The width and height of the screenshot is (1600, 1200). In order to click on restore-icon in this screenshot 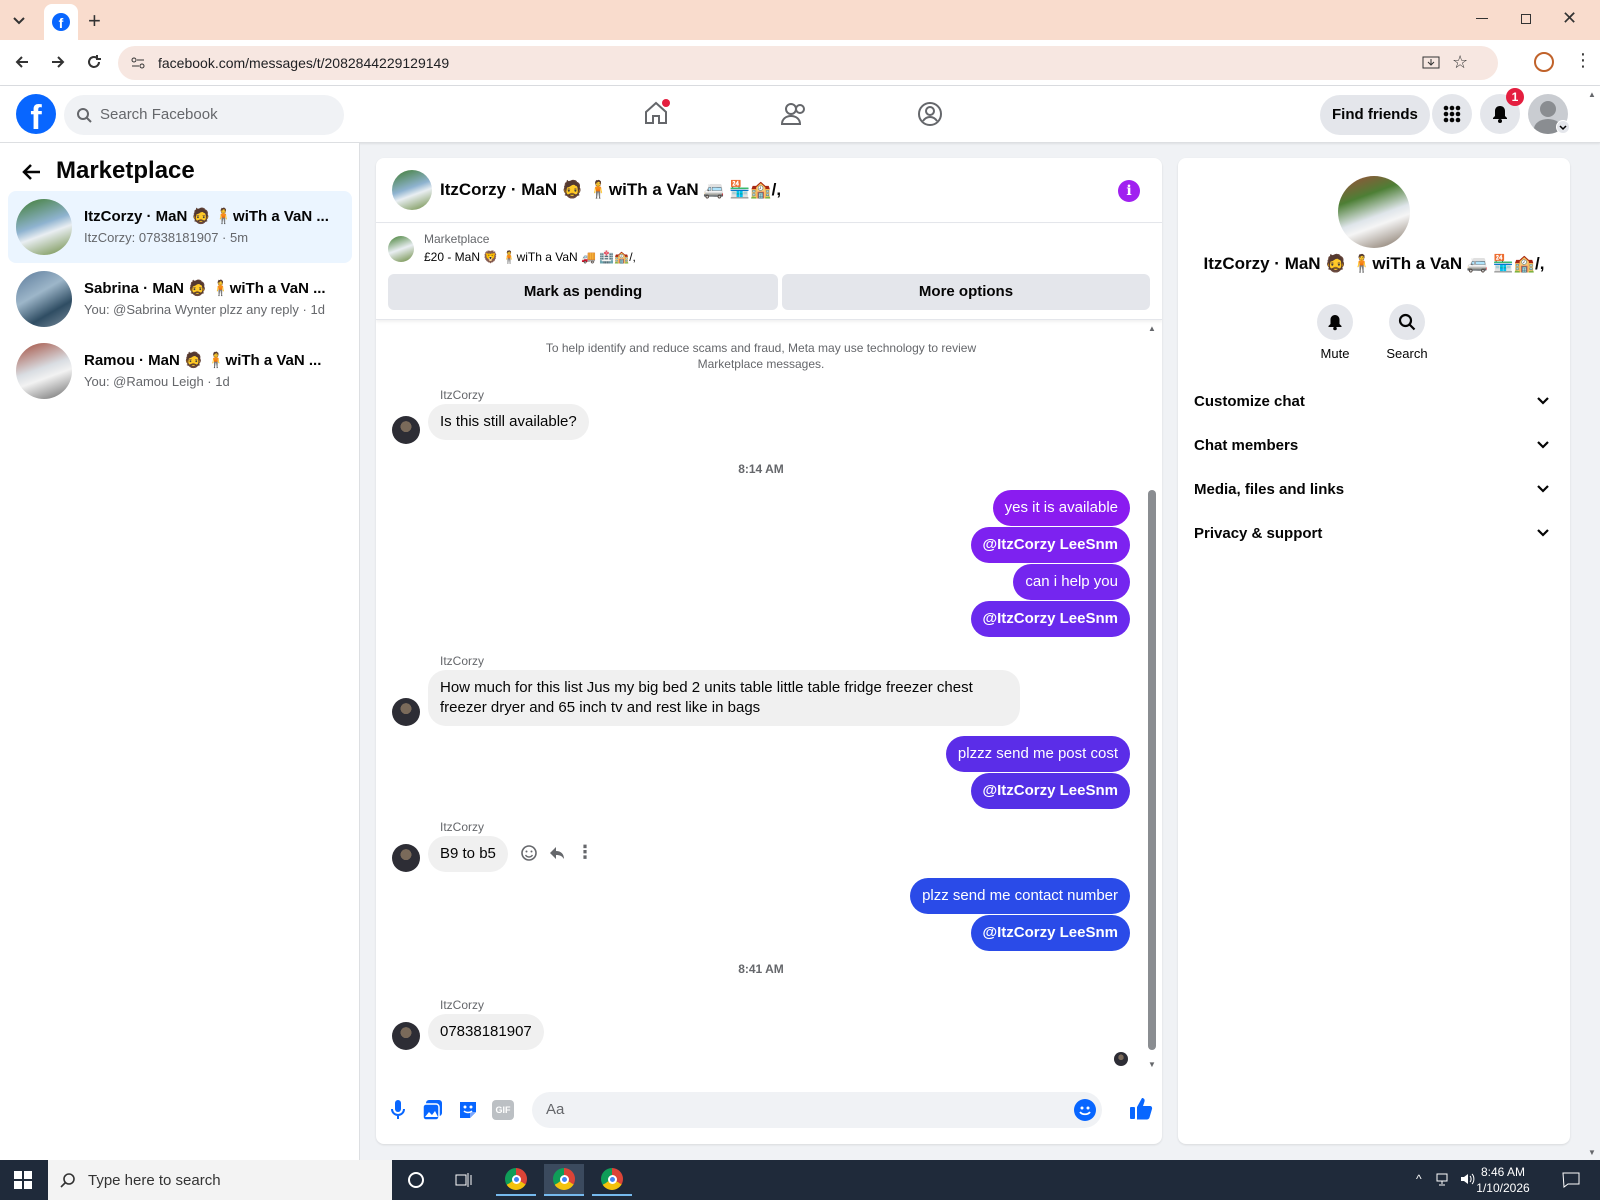, I will do `click(1526, 19)`.